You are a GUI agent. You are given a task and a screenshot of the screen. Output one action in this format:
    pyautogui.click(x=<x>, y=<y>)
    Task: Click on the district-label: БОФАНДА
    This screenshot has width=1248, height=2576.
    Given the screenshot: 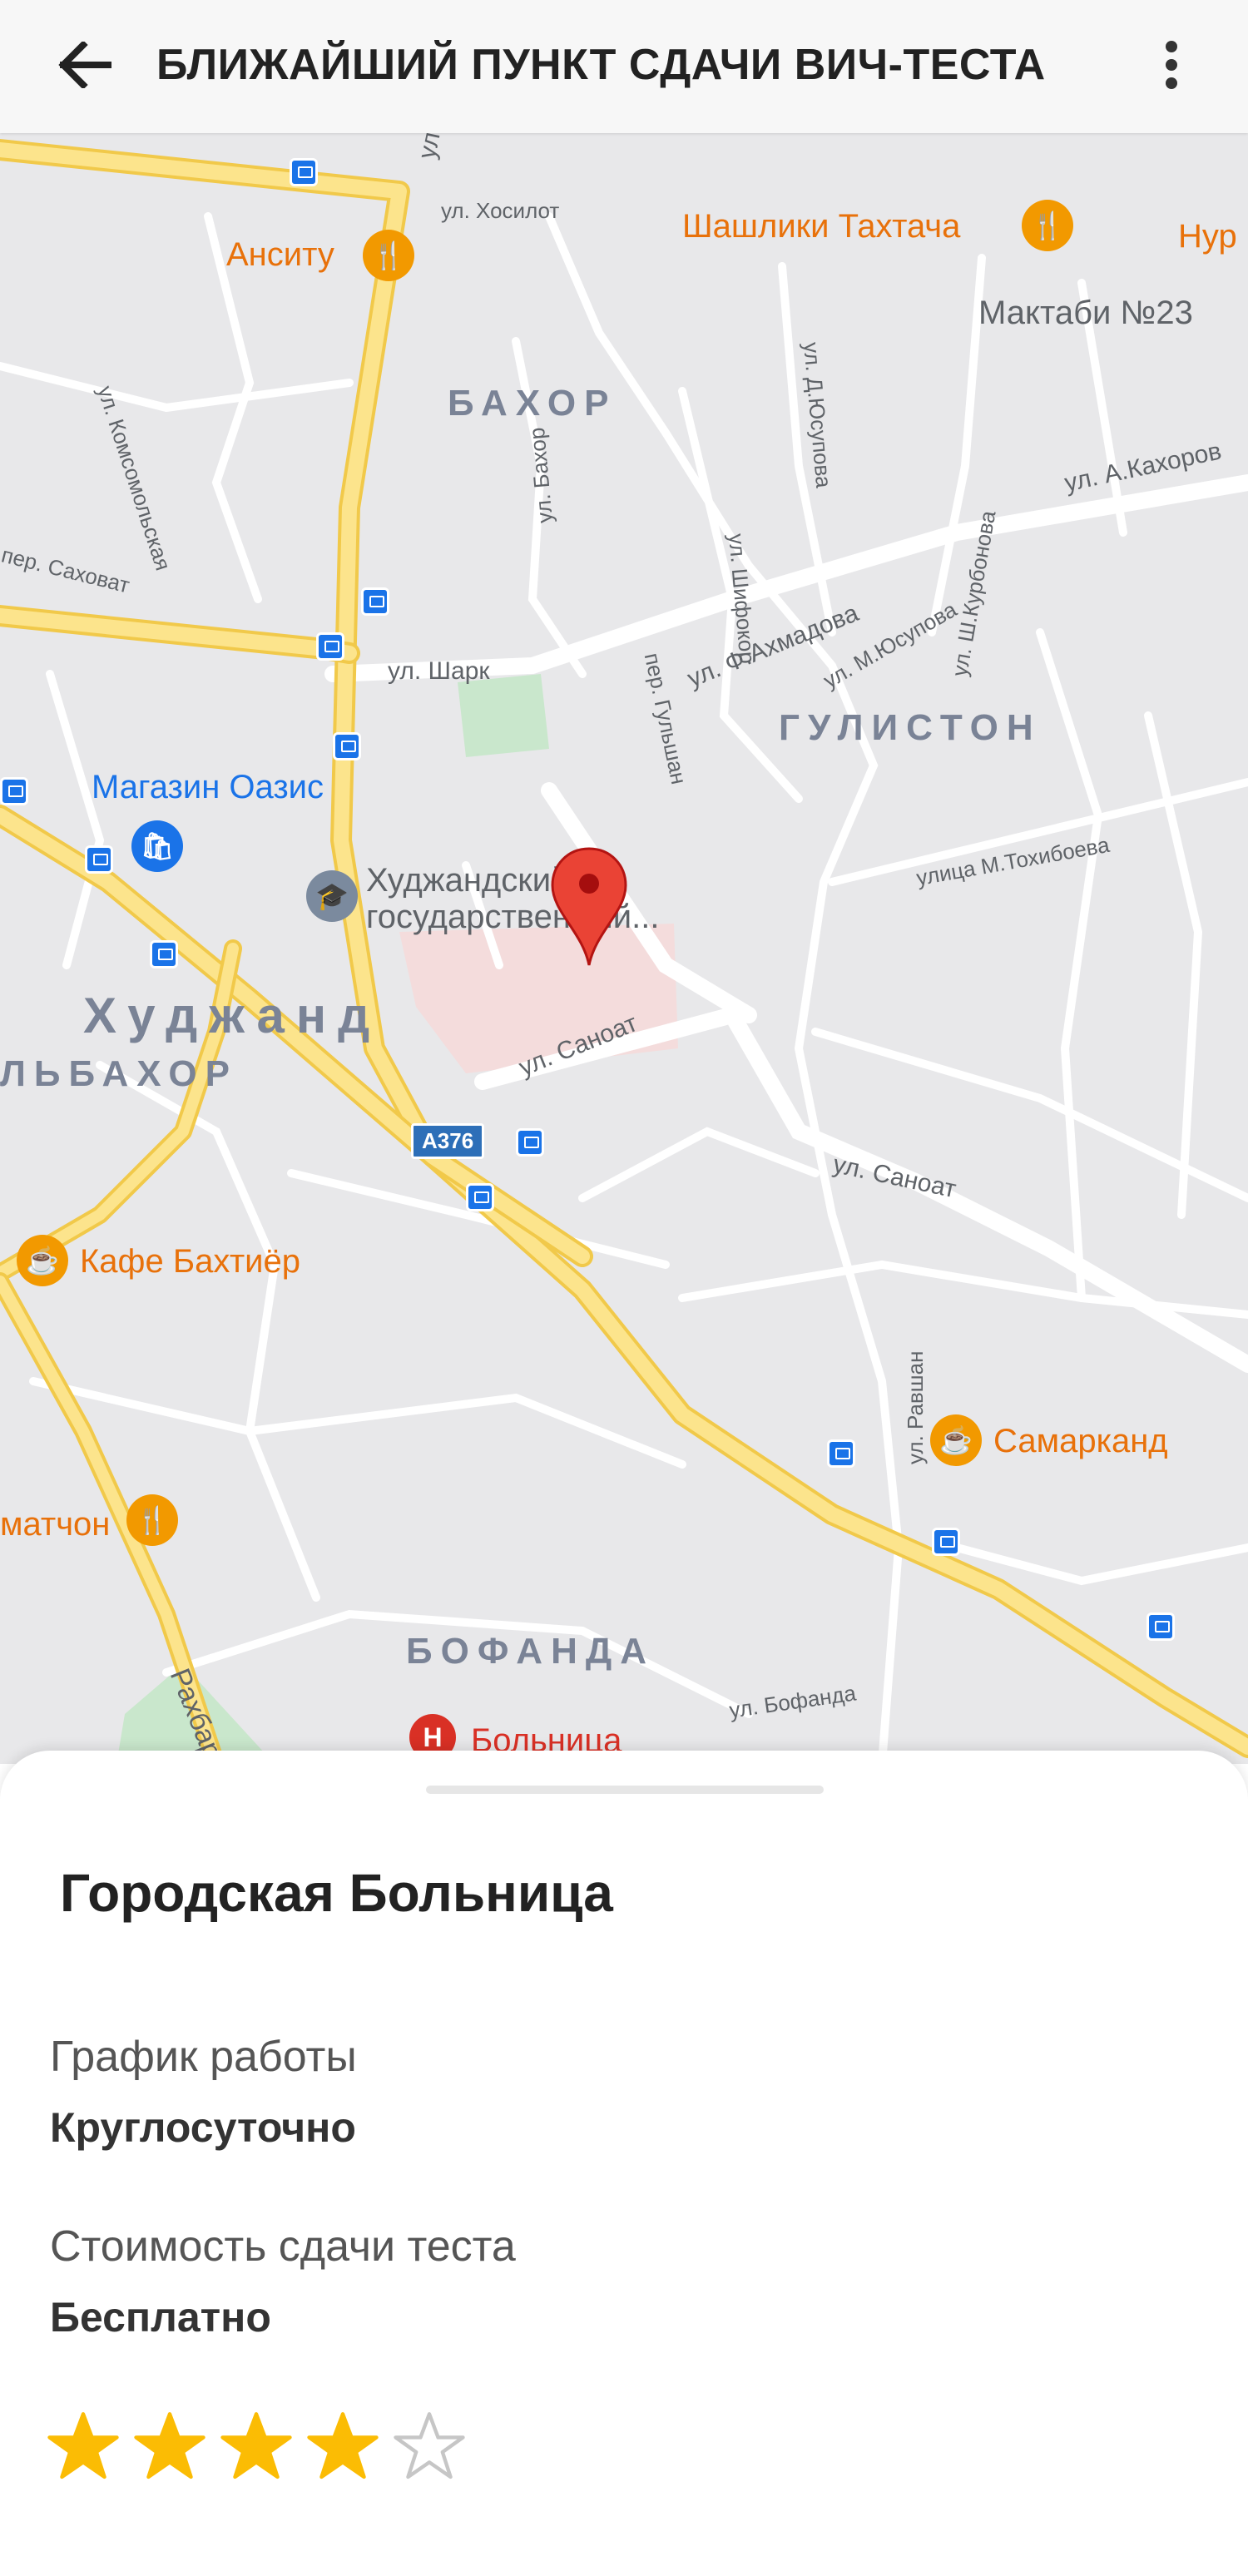 What is the action you would take?
    pyautogui.click(x=530, y=1652)
    